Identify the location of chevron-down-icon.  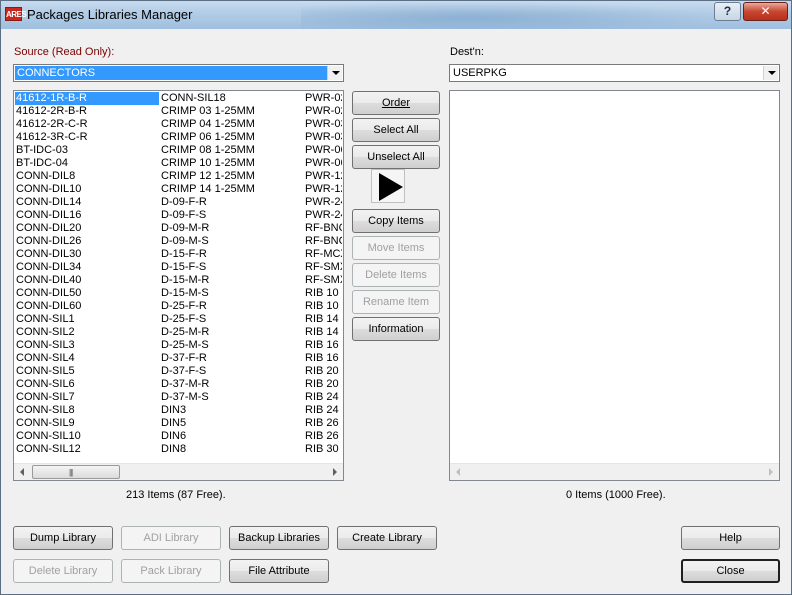
(334, 73).